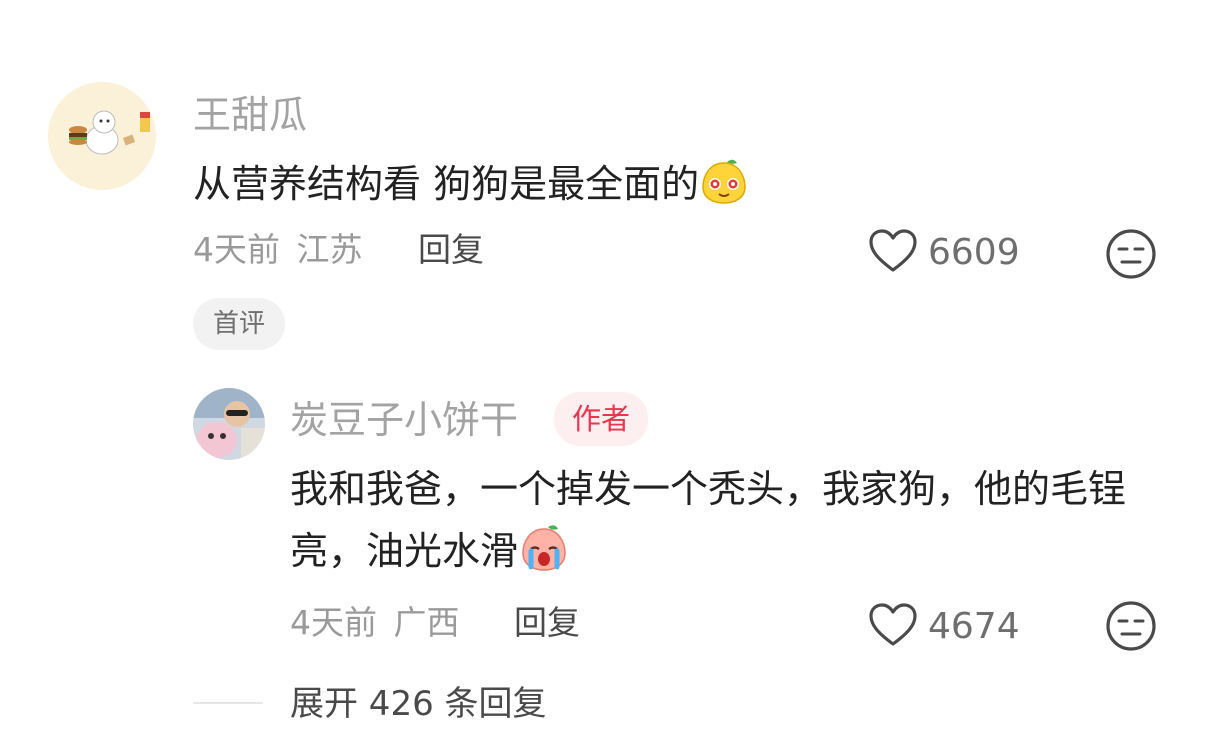  Describe the element at coordinates (724, 189) in the screenshot. I see `mango-face-emoji-icon` at that location.